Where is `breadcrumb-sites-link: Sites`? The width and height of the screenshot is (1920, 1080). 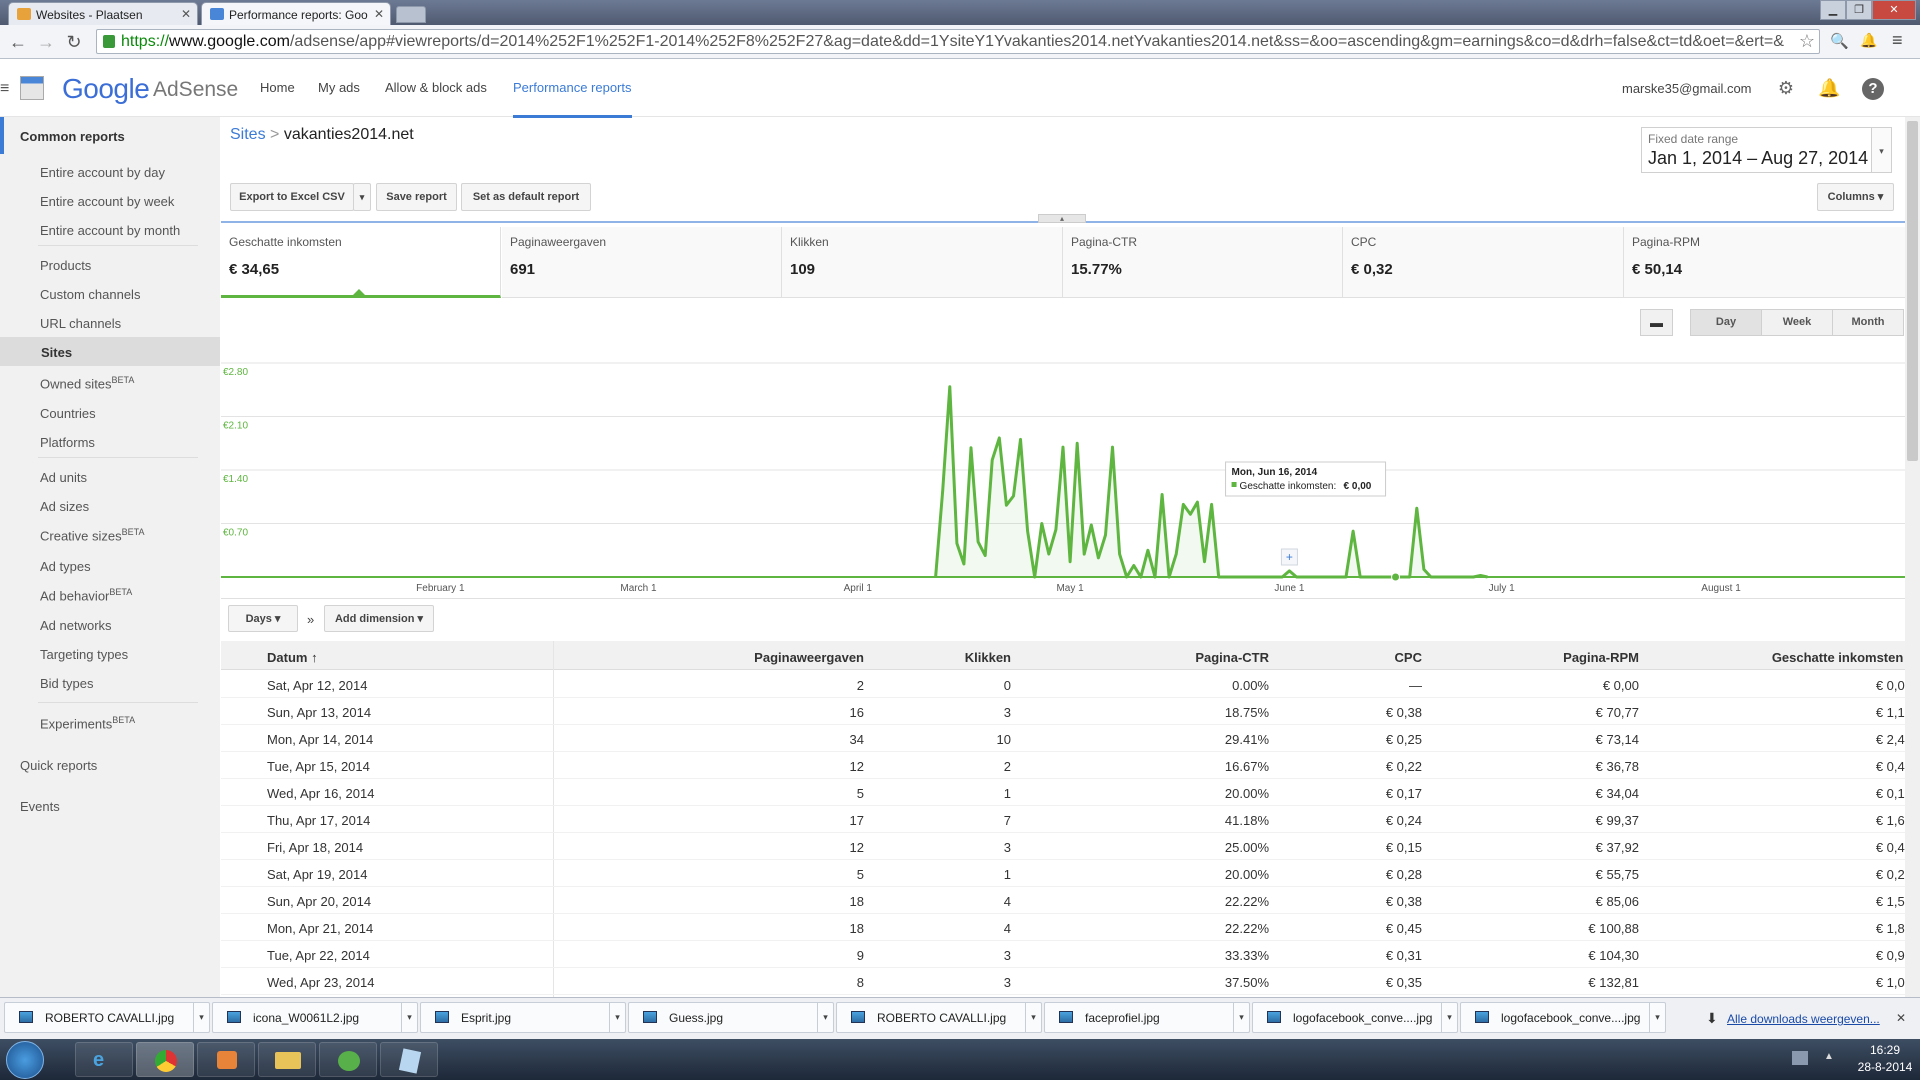
breadcrumb-sites-link: Sites is located at coordinates (248, 134).